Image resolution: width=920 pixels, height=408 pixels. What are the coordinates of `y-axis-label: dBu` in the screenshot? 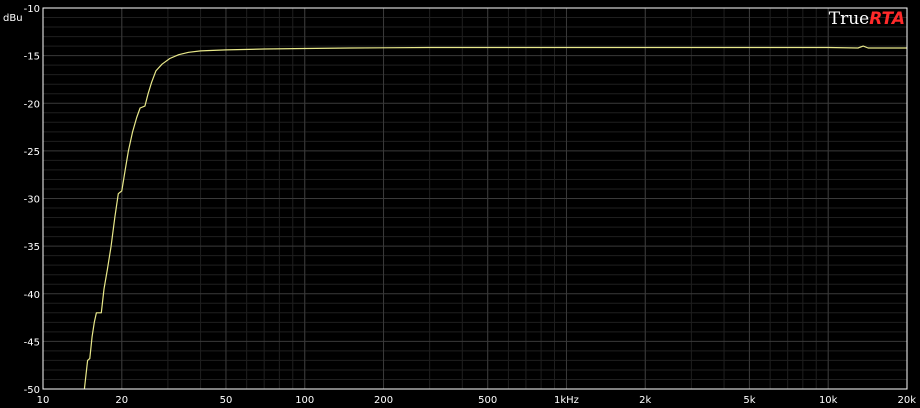 It's located at (13, 18).